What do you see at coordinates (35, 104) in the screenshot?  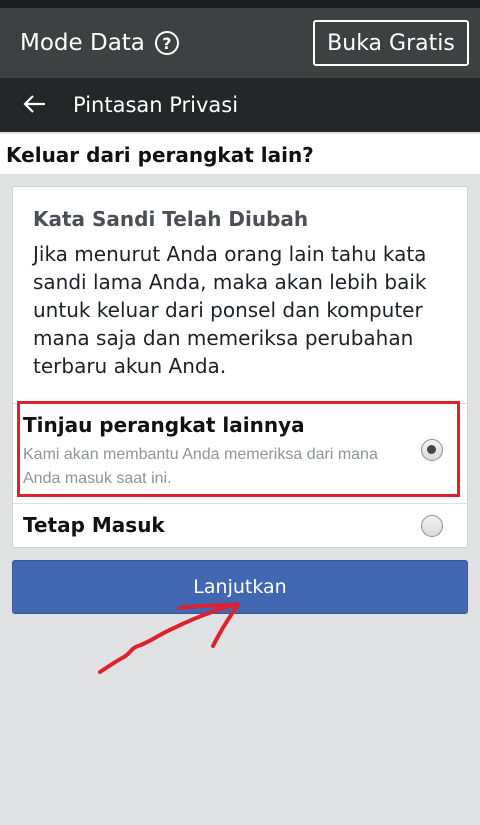 I see `back-arrow-icon` at bounding box center [35, 104].